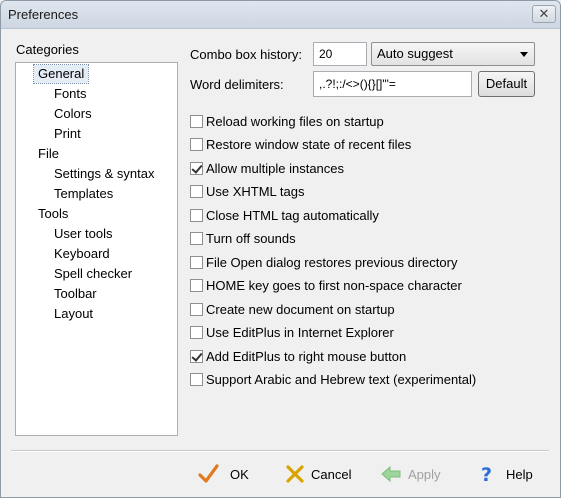  Describe the element at coordinates (519, 474) in the screenshot. I see `help-label: Help` at that location.